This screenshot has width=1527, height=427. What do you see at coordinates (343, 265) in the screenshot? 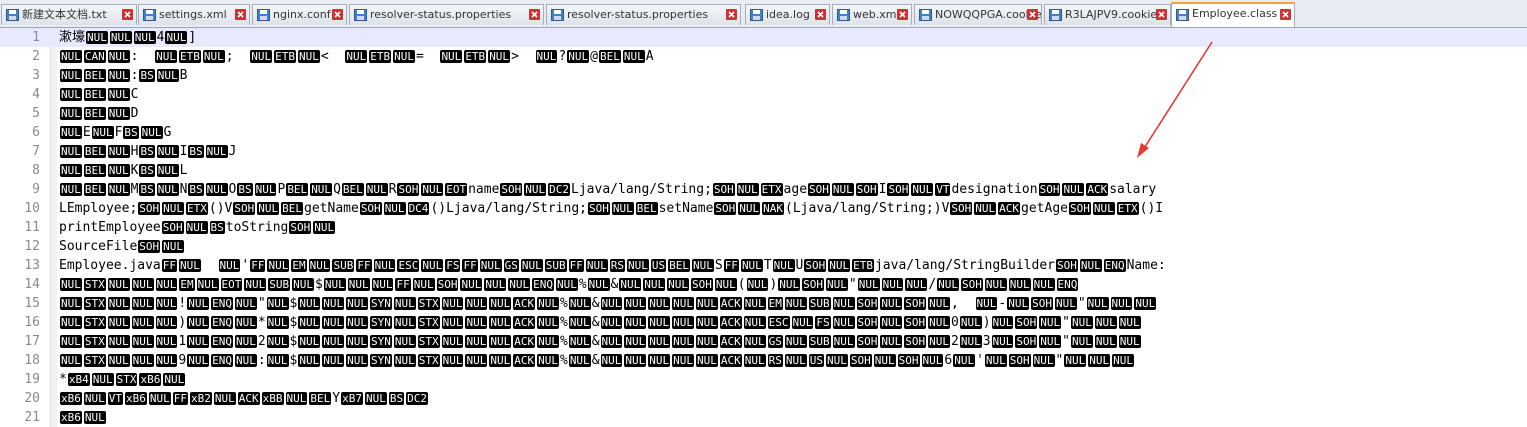
I see `control-char-badge: SUB` at bounding box center [343, 265].